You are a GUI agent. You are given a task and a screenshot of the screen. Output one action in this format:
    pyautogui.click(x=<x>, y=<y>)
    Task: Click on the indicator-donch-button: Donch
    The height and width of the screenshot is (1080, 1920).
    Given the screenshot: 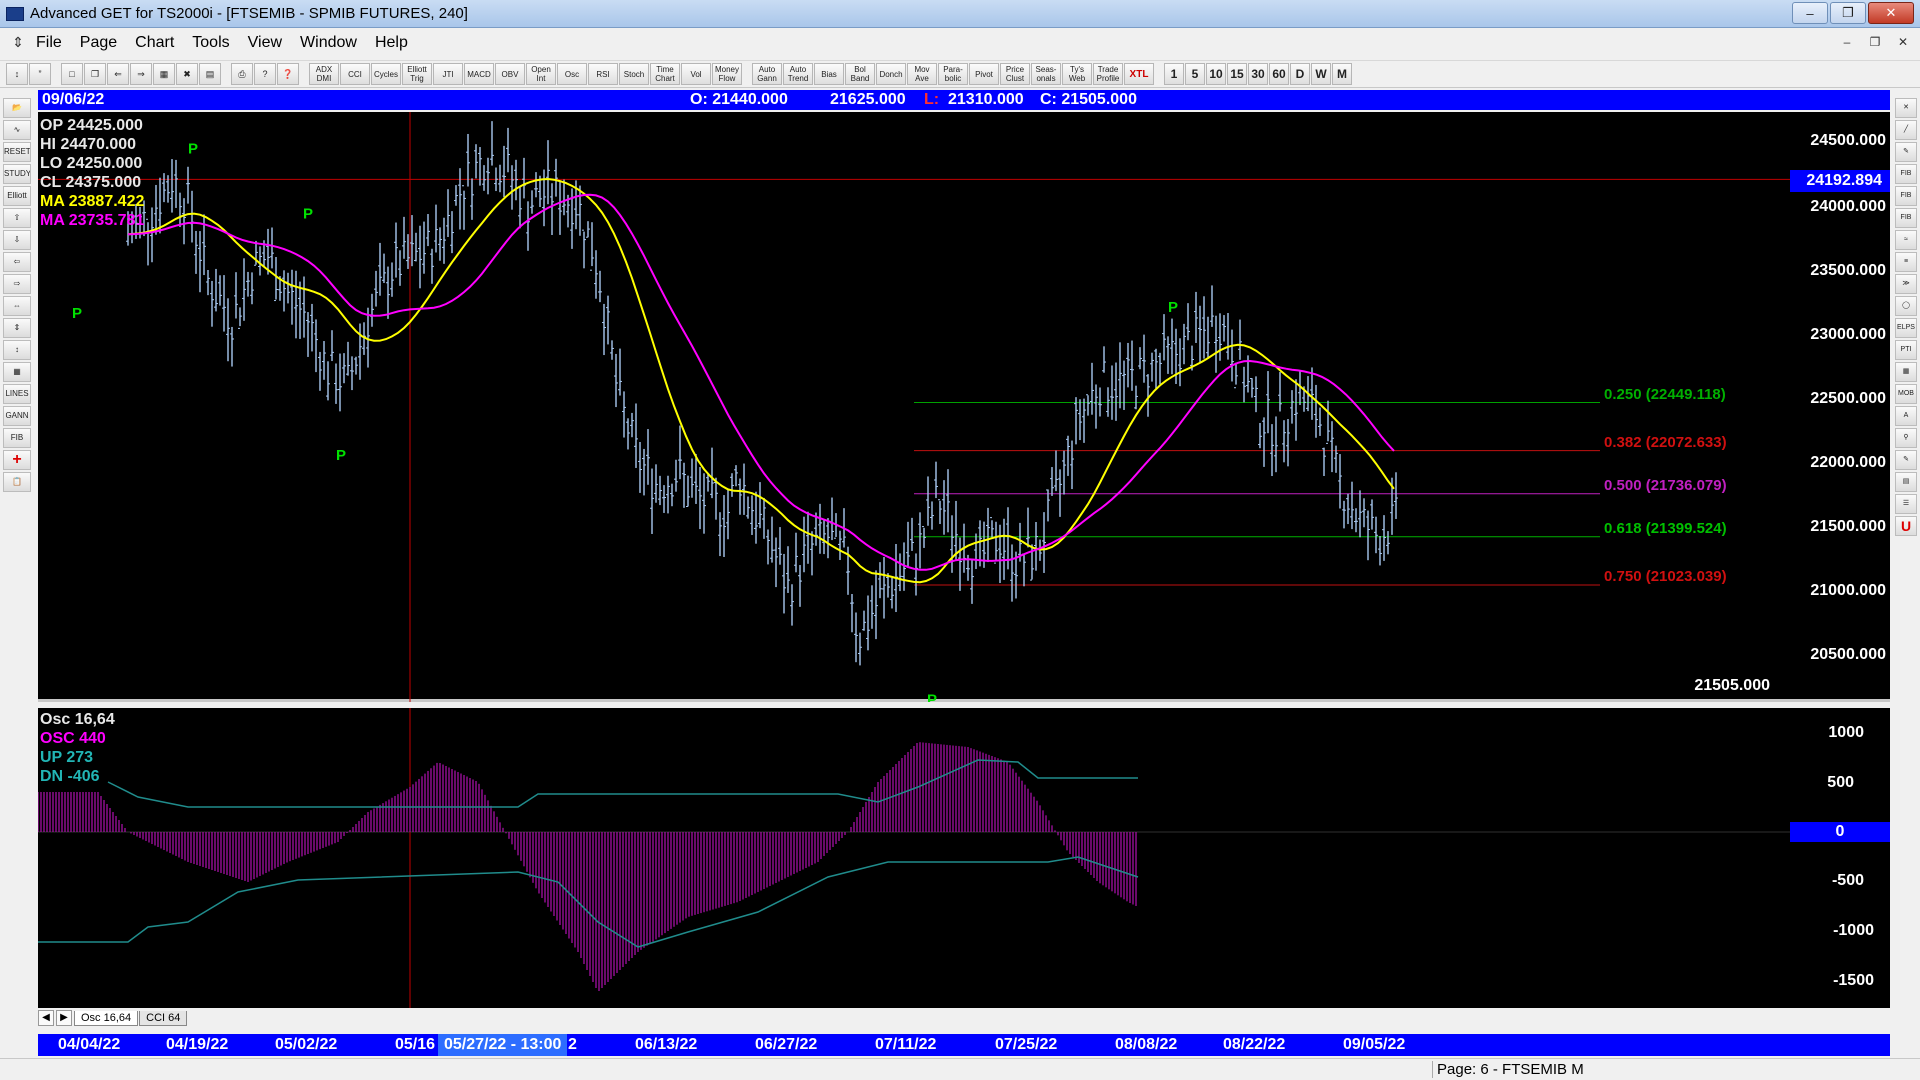 What is the action you would take?
    pyautogui.click(x=891, y=74)
    